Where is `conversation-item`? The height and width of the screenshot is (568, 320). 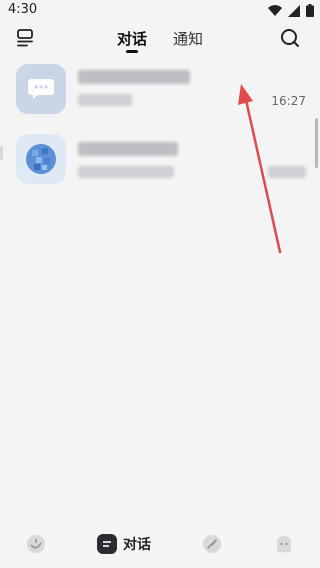
conversation-item is located at coordinates (160, 170).